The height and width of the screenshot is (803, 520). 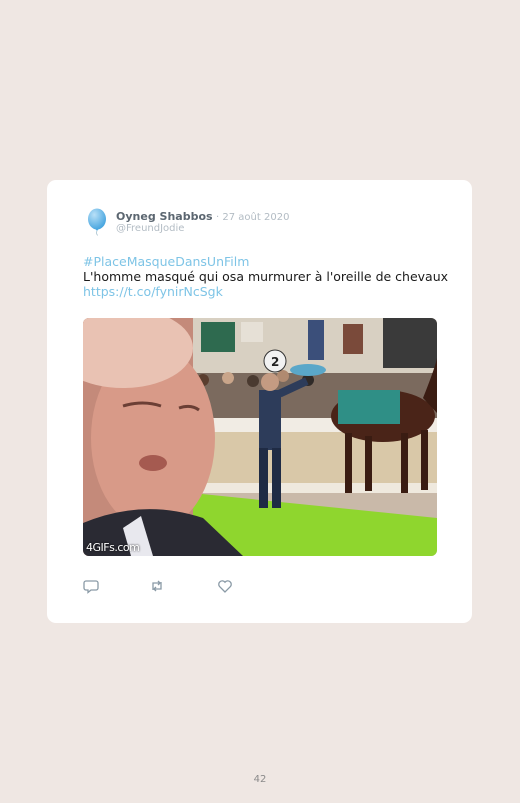 What do you see at coordinates (268, 261) in the screenshot?
I see `hashtag-link: #PlaceMasqueDansUnFilm` at bounding box center [268, 261].